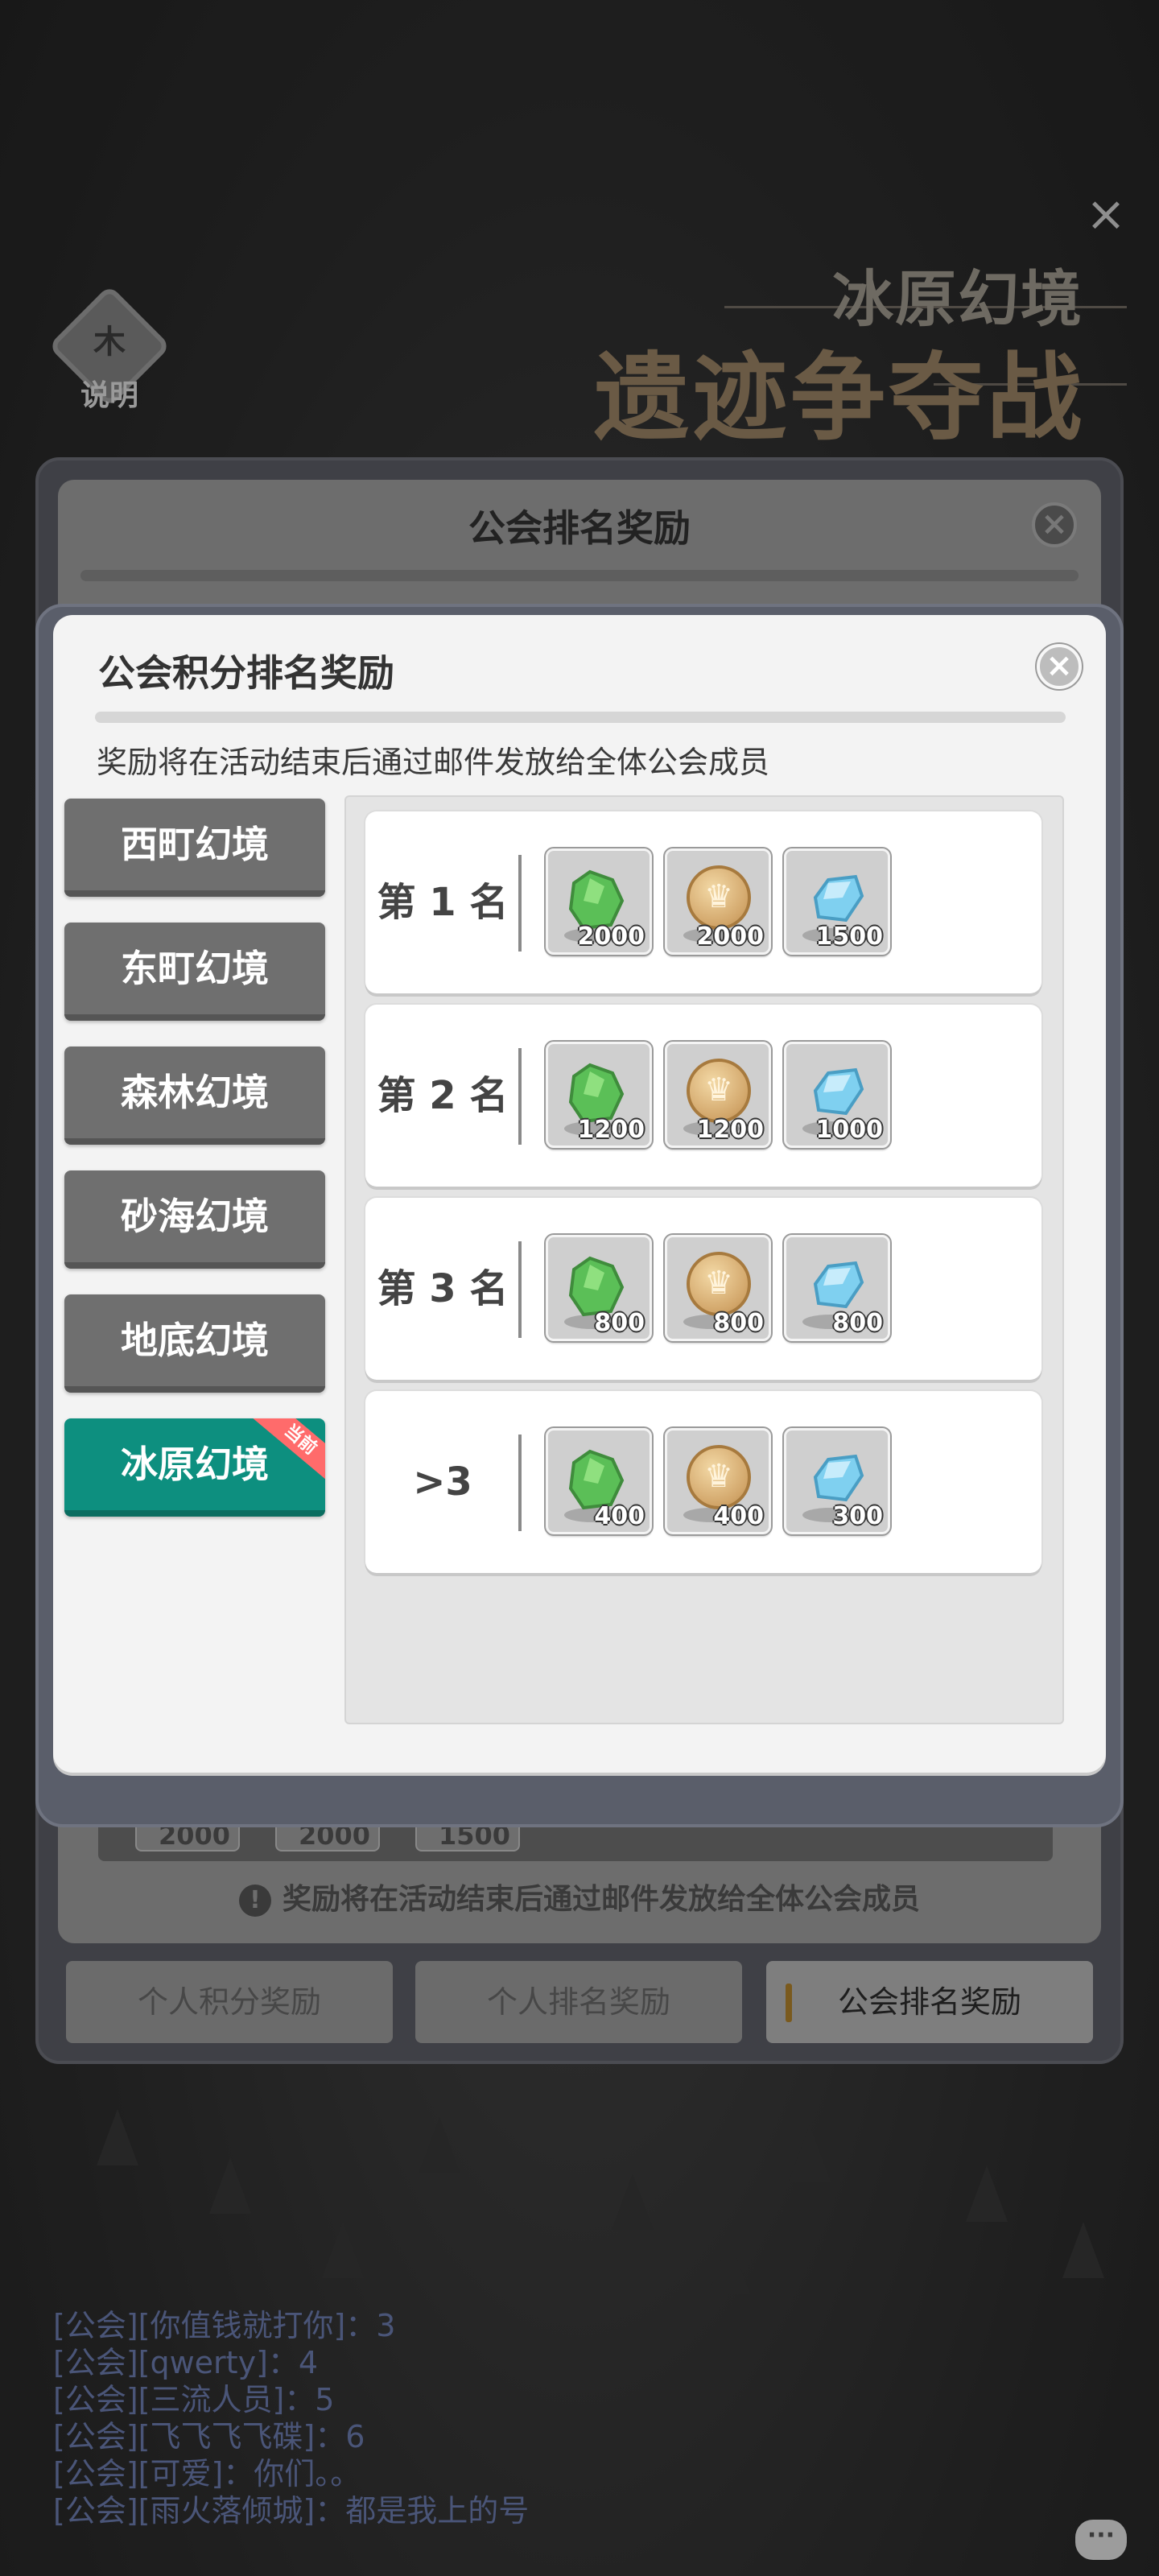 The width and height of the screenshot is (1159, 2576). Describe the element at coordinates (110, 342) in the screenshot. I see `help-icon: 木` at that location.